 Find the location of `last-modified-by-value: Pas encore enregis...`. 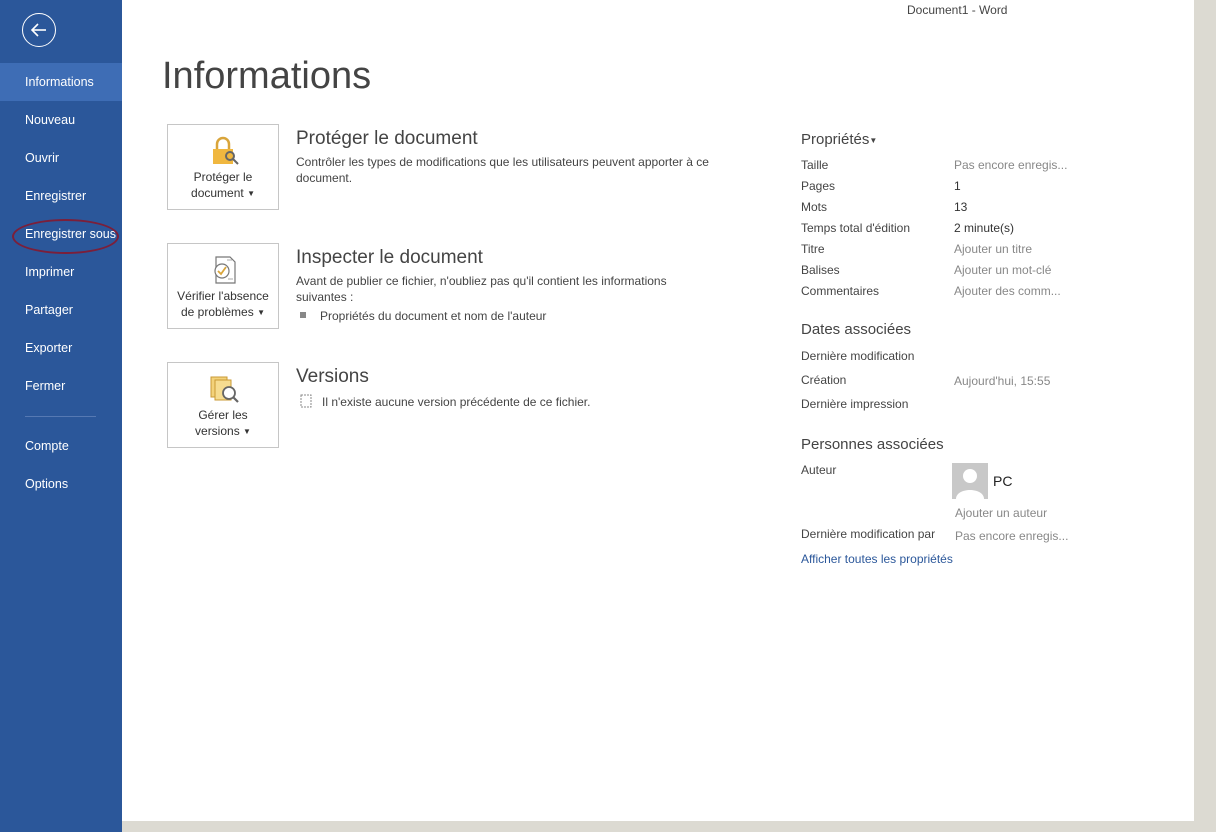

last-modified-by-value: Pas encore enregis... is located at coordinates (1012, 536).